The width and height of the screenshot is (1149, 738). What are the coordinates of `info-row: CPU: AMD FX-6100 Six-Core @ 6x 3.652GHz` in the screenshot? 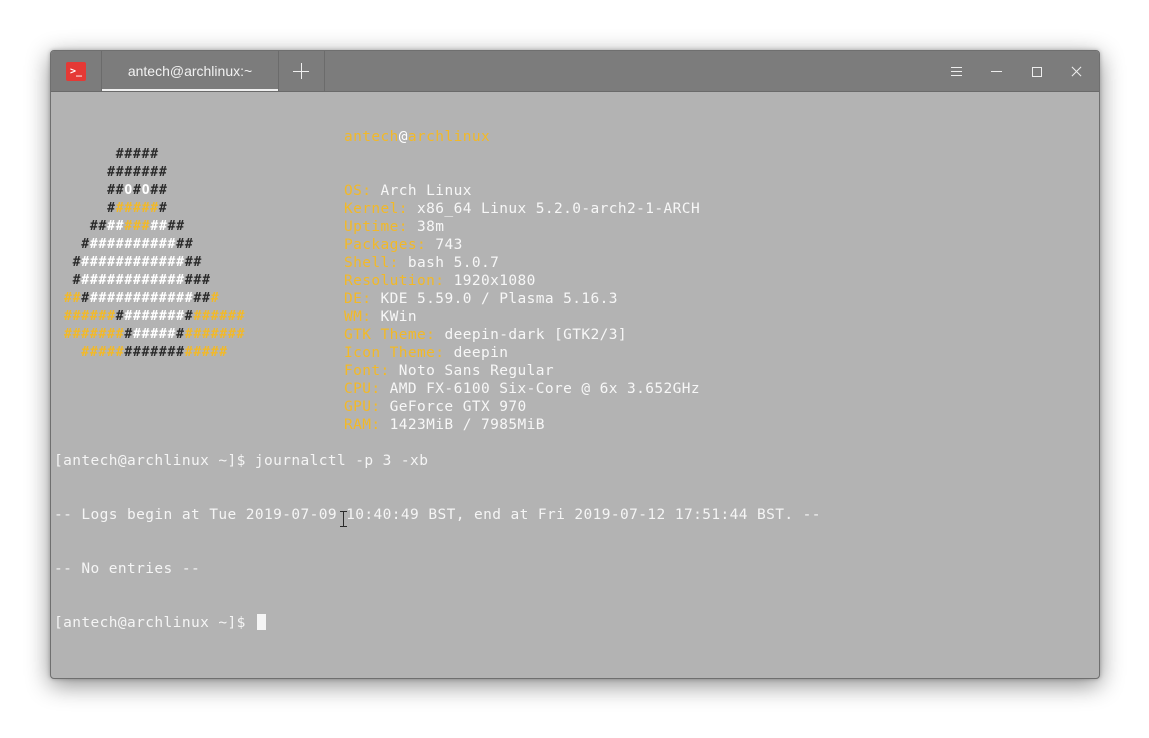 It's located at (522, 389).